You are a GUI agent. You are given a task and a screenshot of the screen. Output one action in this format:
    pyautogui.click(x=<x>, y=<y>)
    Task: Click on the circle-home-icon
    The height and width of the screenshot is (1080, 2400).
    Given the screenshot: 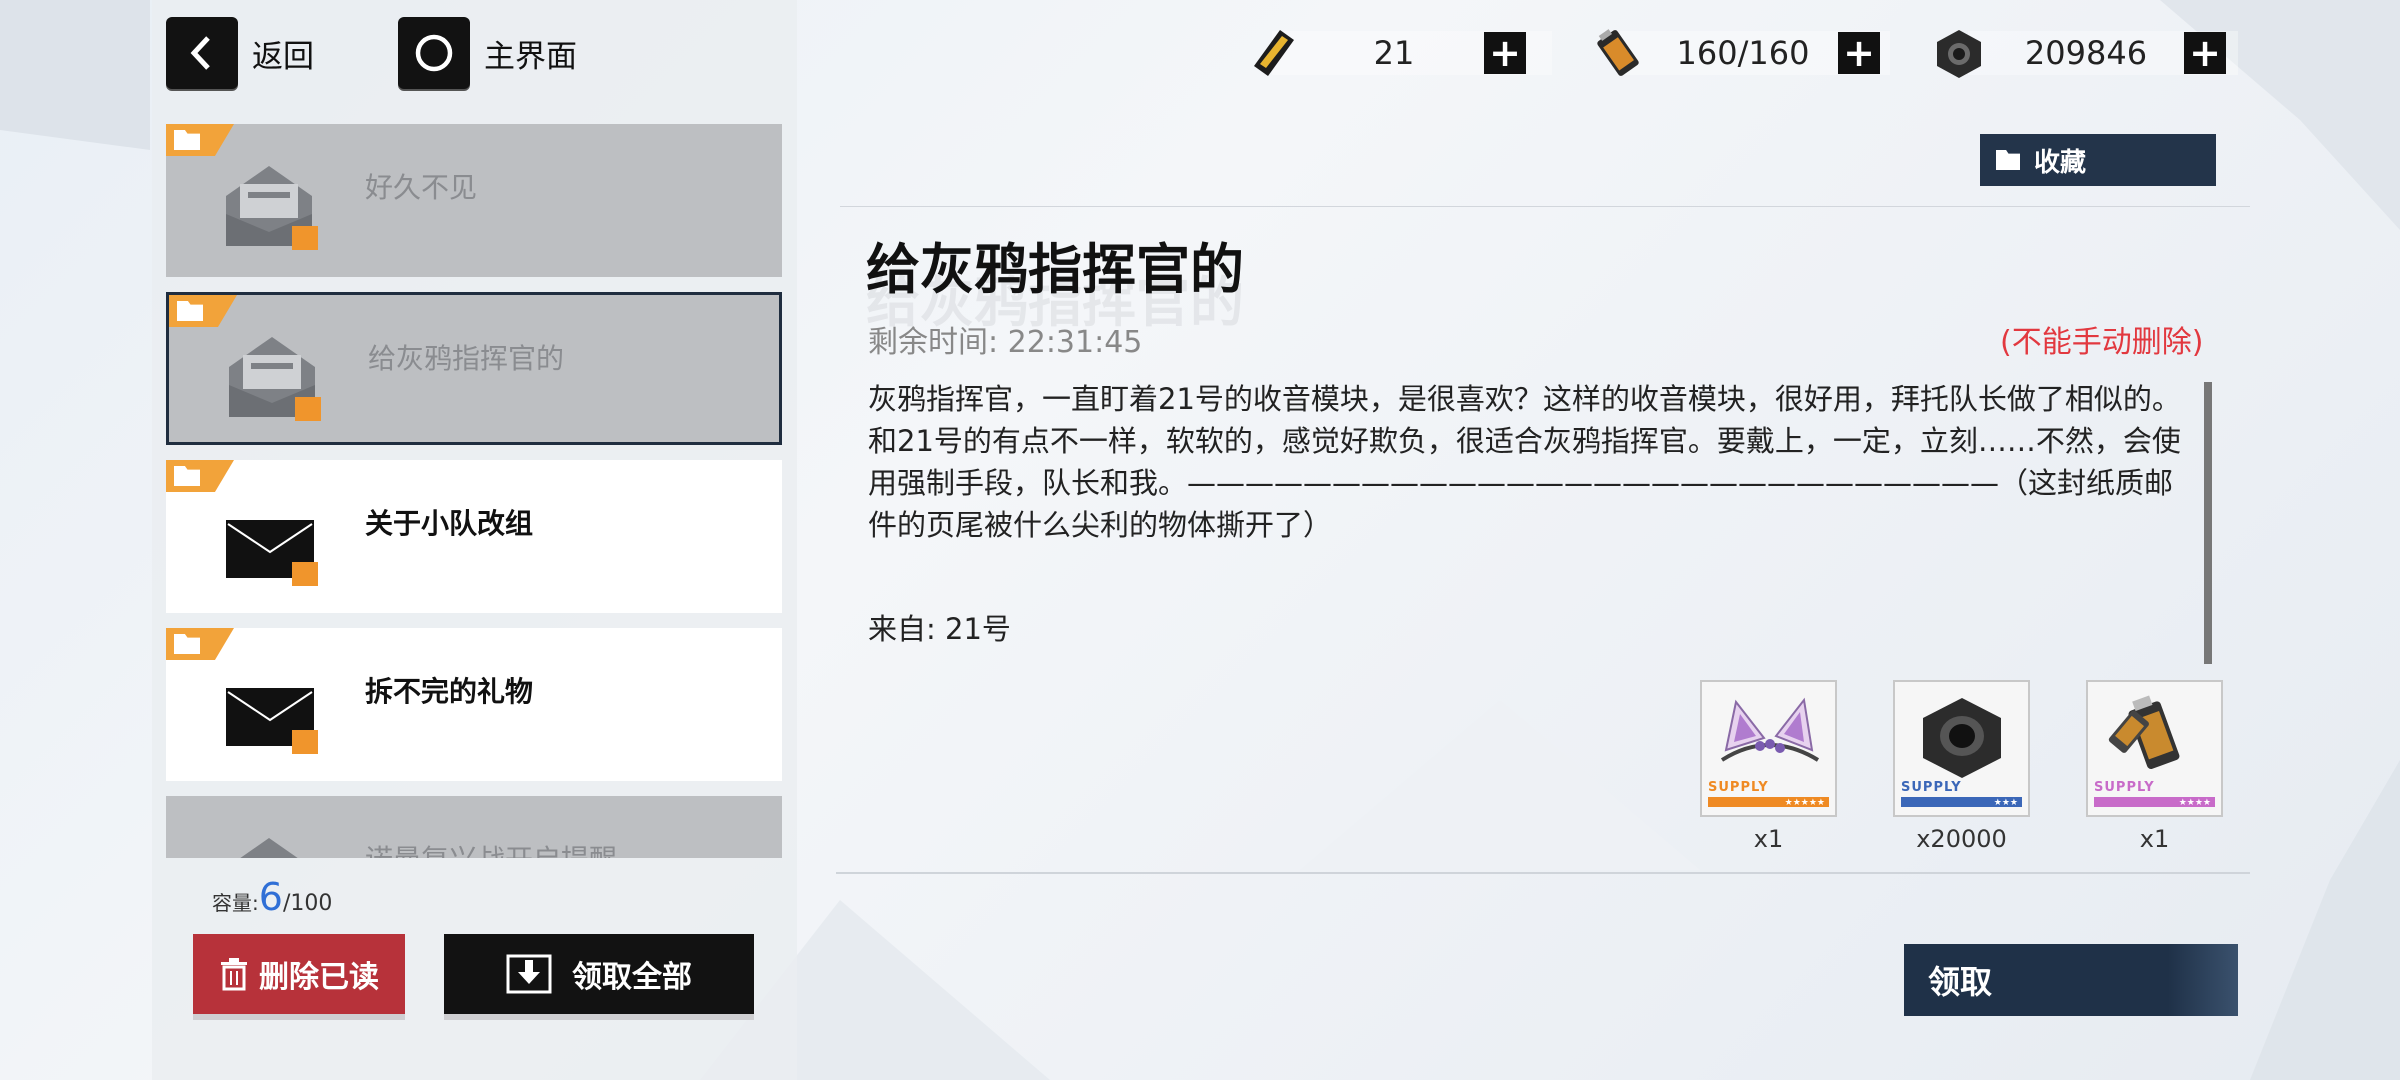 What is the action you would take?
    pyautogui.click(x=434, y=53)
    